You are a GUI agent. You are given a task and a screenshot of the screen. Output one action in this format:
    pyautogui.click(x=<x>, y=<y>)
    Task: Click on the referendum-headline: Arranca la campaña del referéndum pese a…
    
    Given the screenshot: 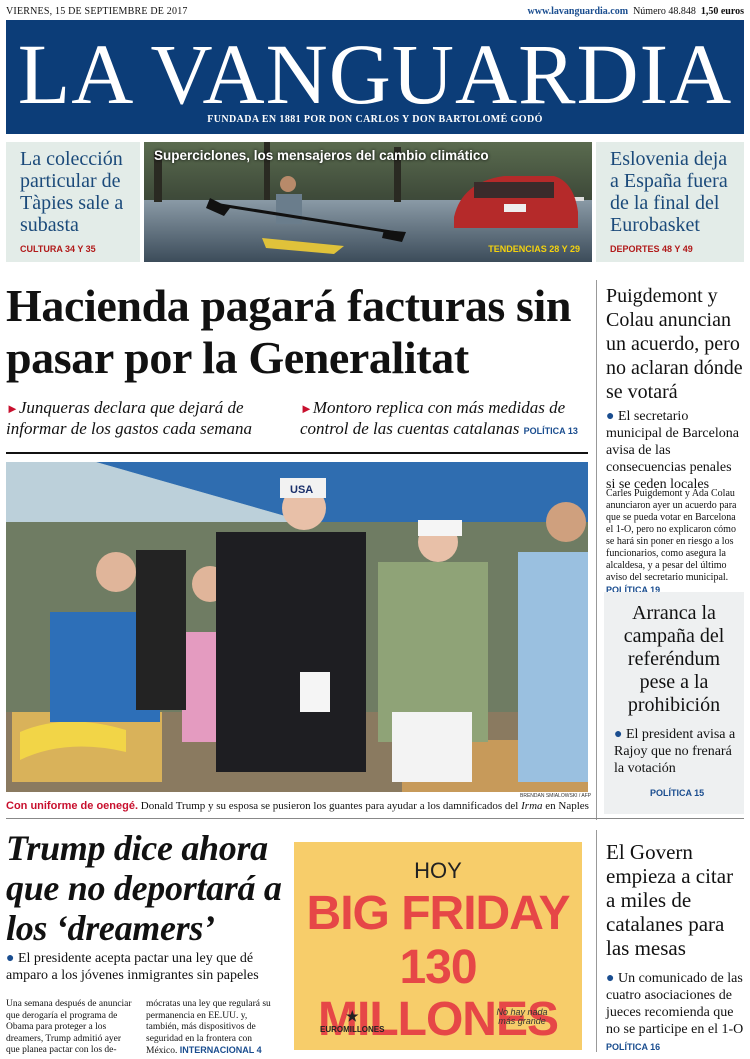 What is the action you would take?
    pyautogui.click(x=674, y=659)
    